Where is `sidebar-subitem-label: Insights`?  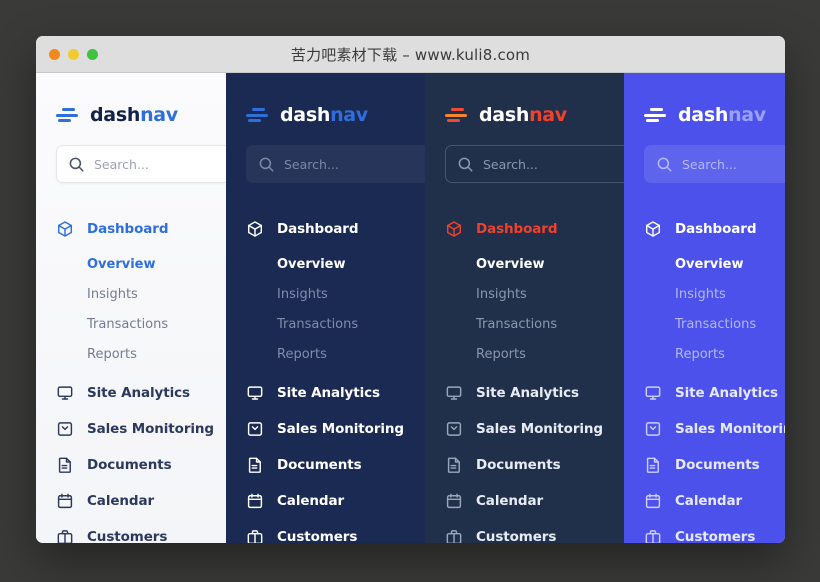 sidebar-subitem-label: Insights is located at coordinates (700, 294).